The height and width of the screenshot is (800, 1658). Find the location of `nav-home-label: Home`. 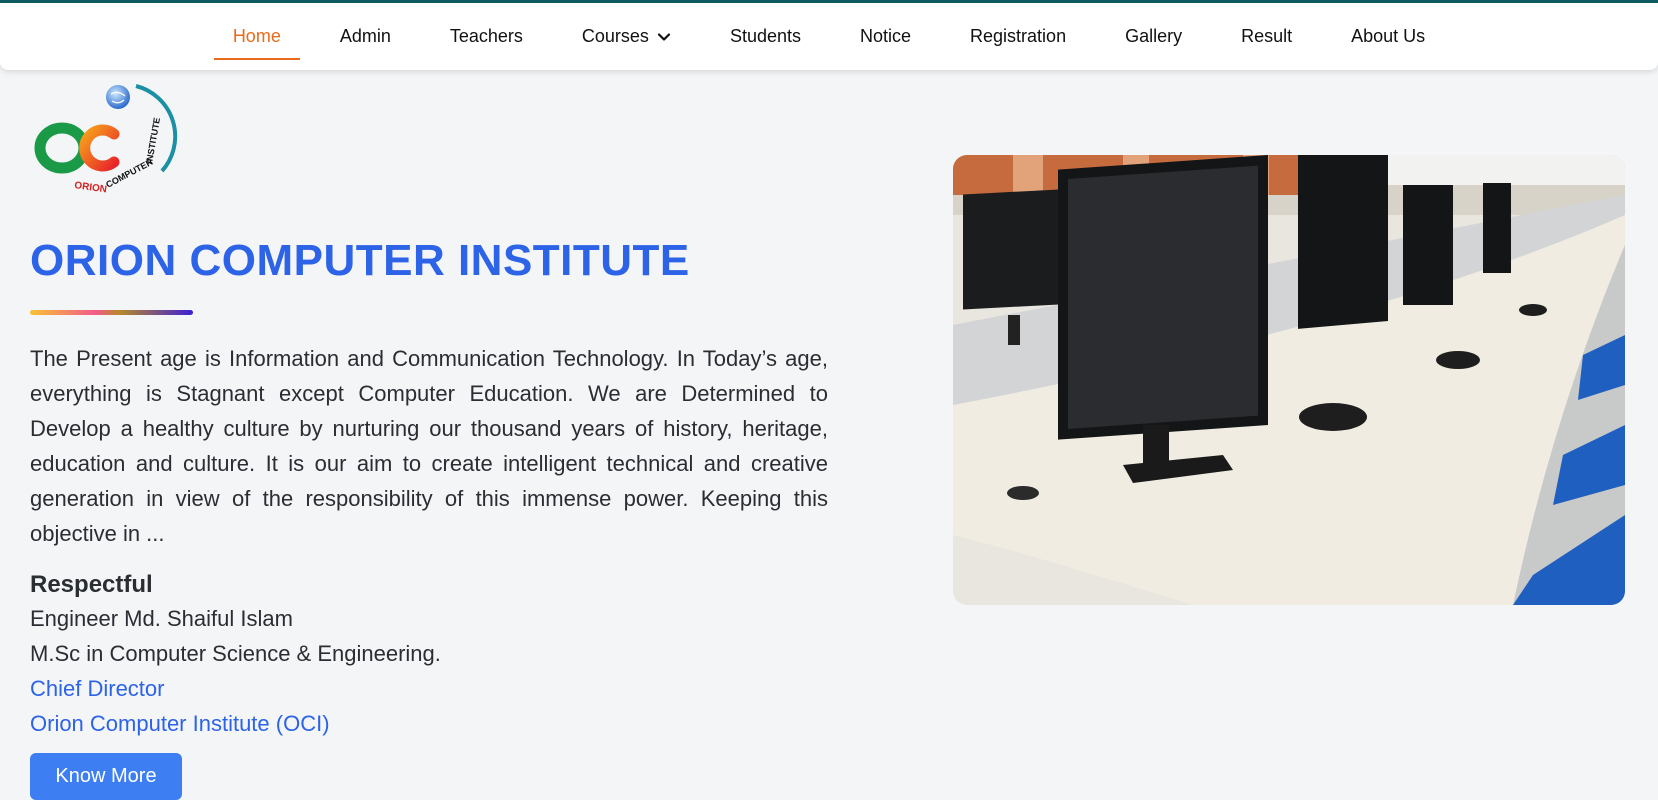

nav-home-label: Home is located at coordinates (256, 36).